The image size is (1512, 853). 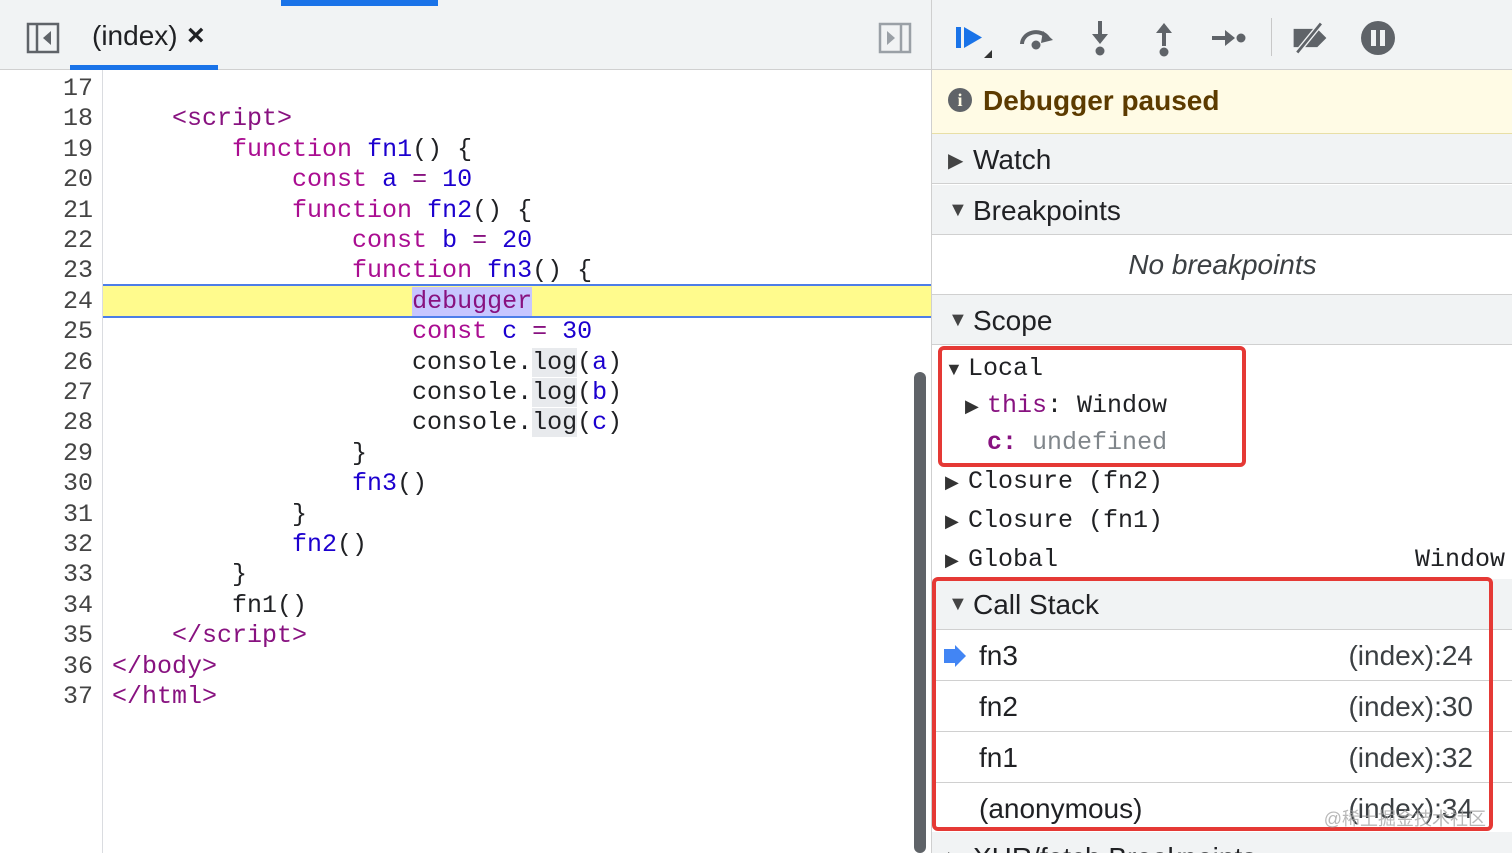 I want to click on line-number: 30, so click(x=46, y=484).